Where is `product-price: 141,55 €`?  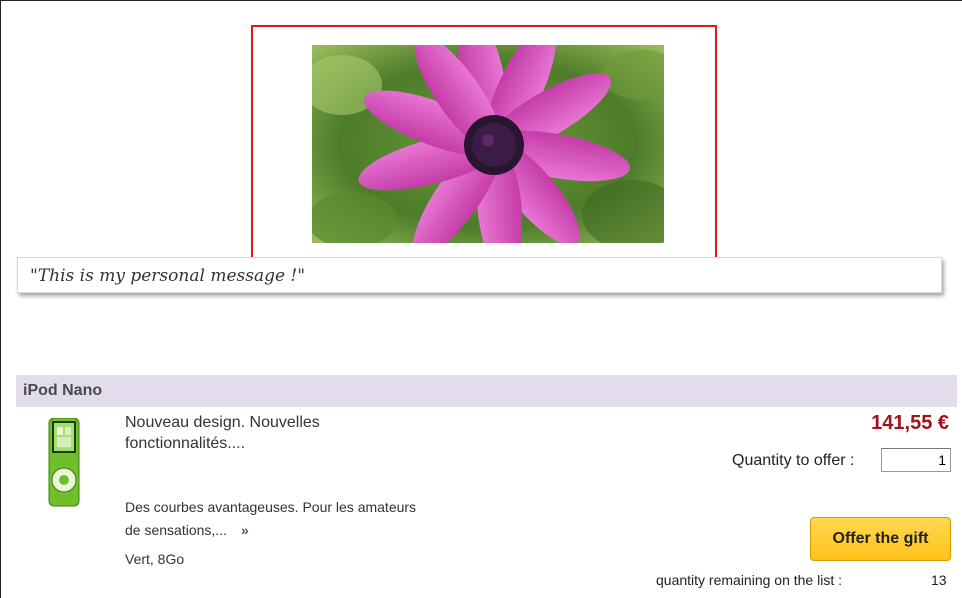
product-price: 141,55 € is located at coordinates (910, 423).